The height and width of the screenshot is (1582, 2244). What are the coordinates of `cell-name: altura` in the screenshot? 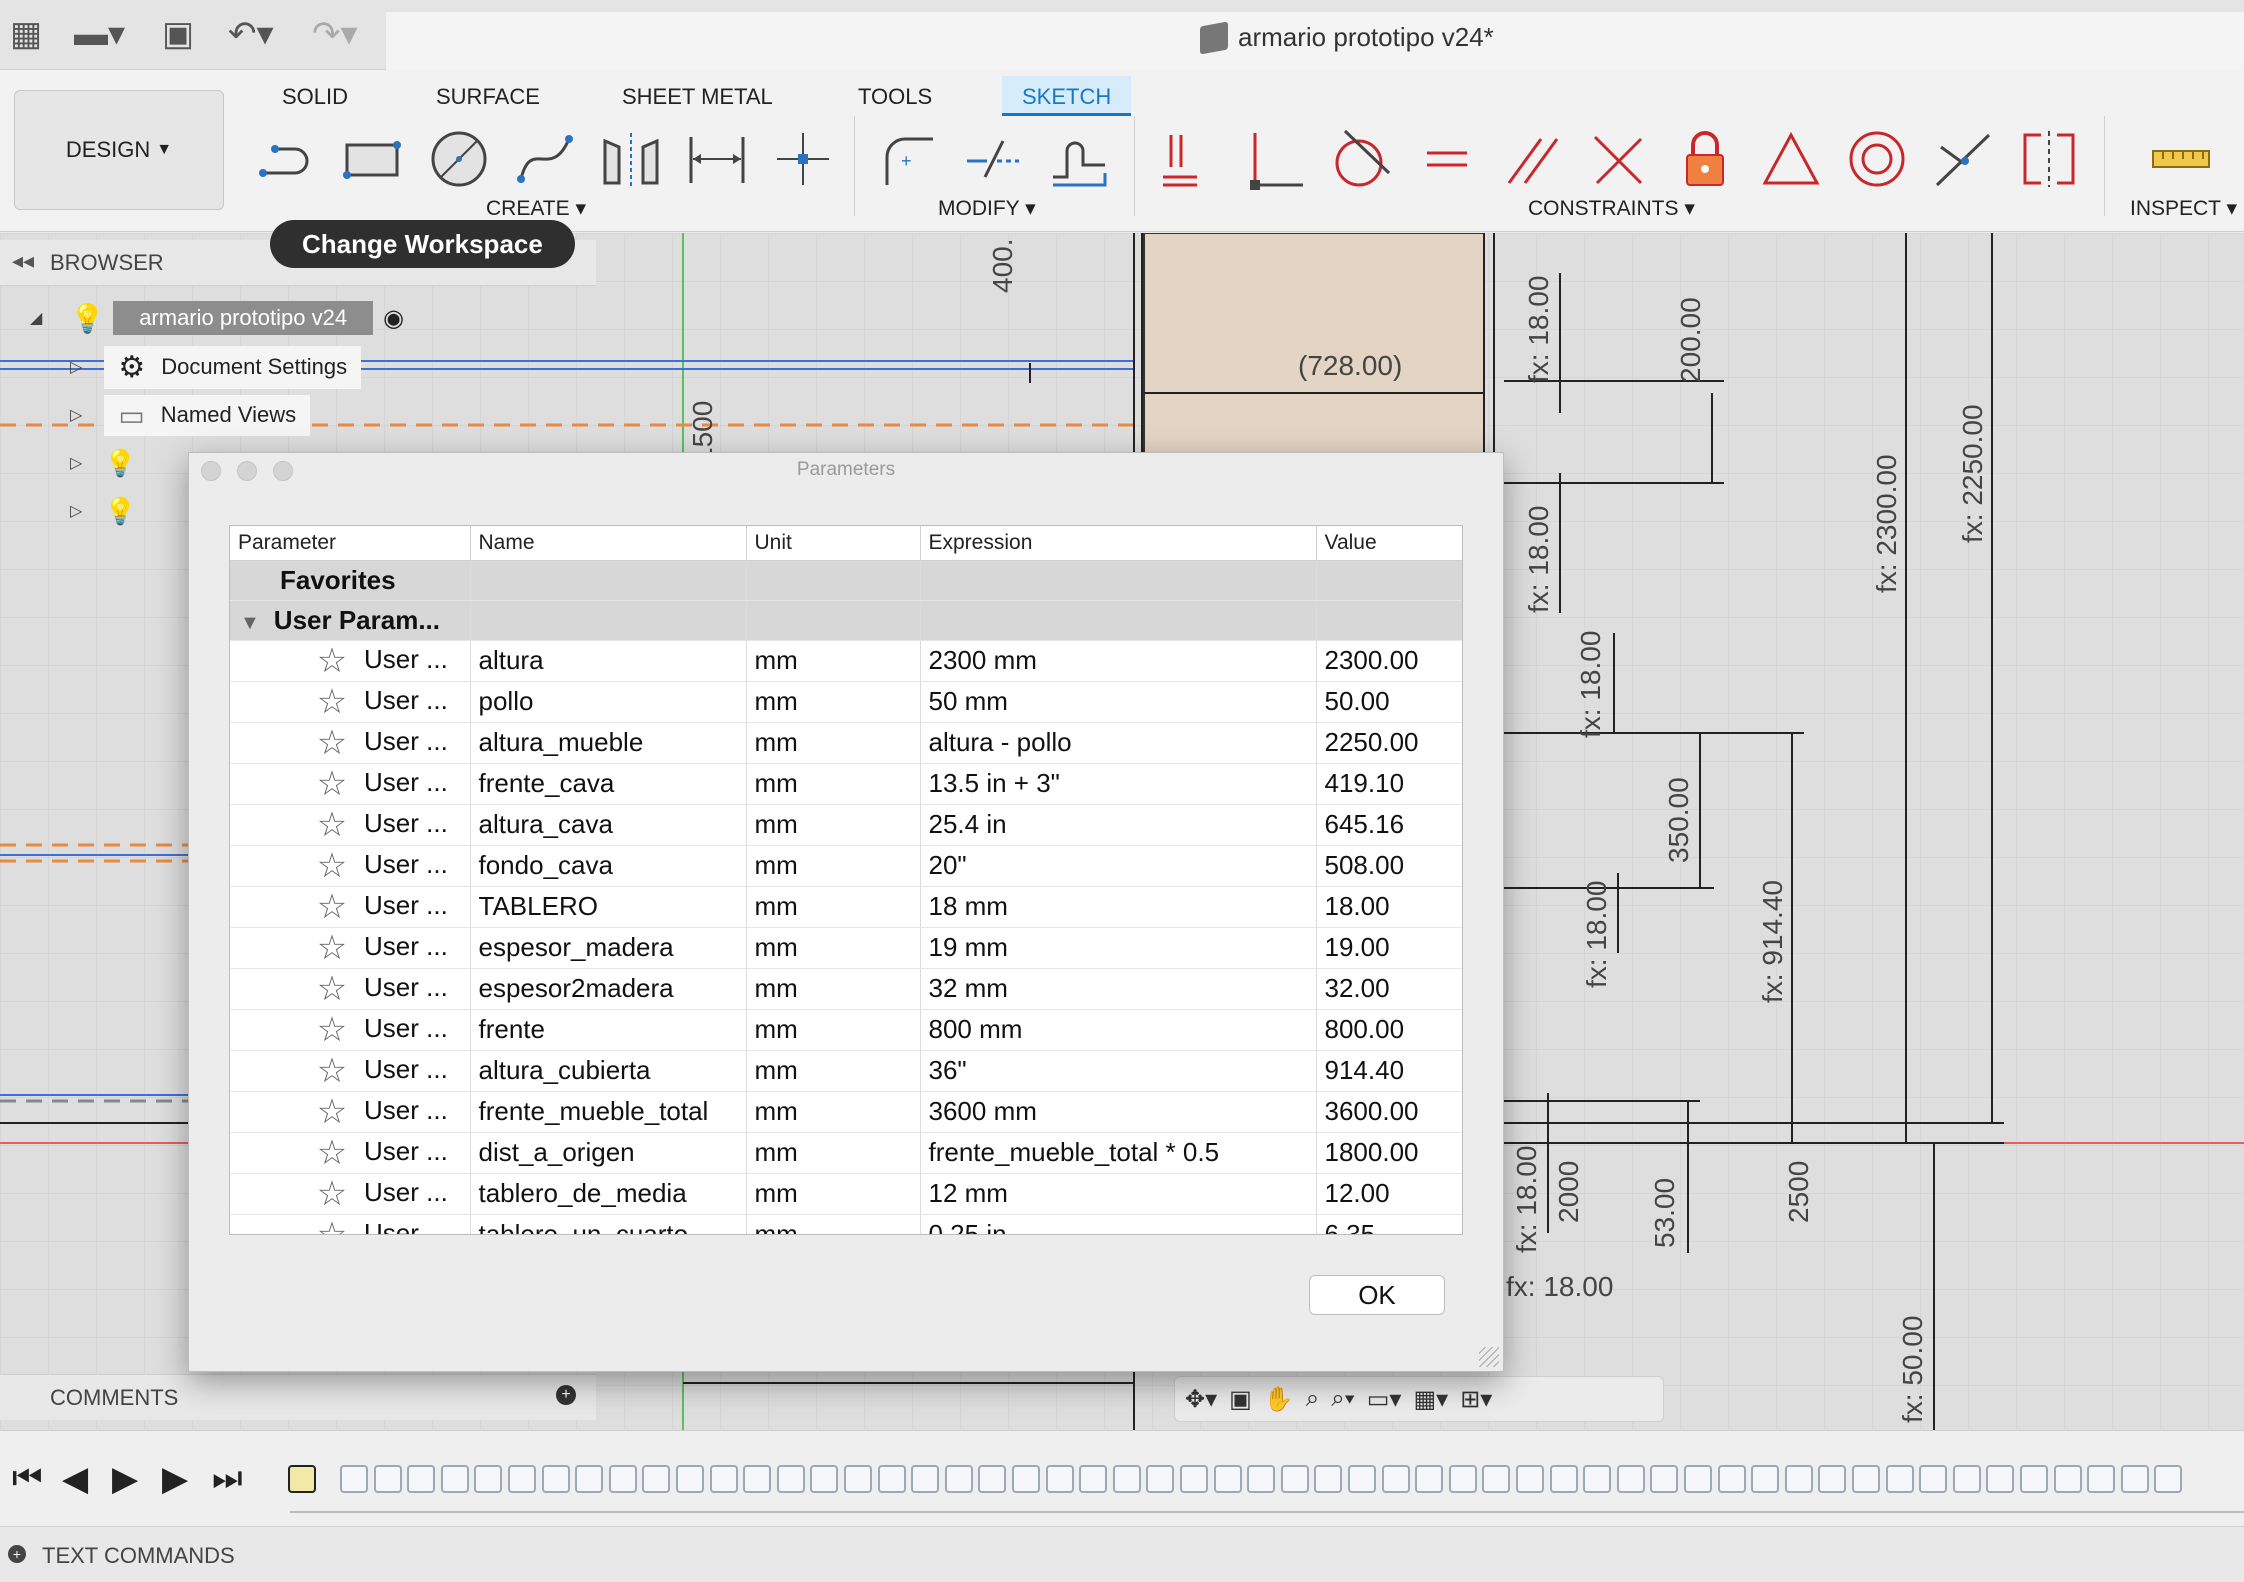 It's located at (608, 661).